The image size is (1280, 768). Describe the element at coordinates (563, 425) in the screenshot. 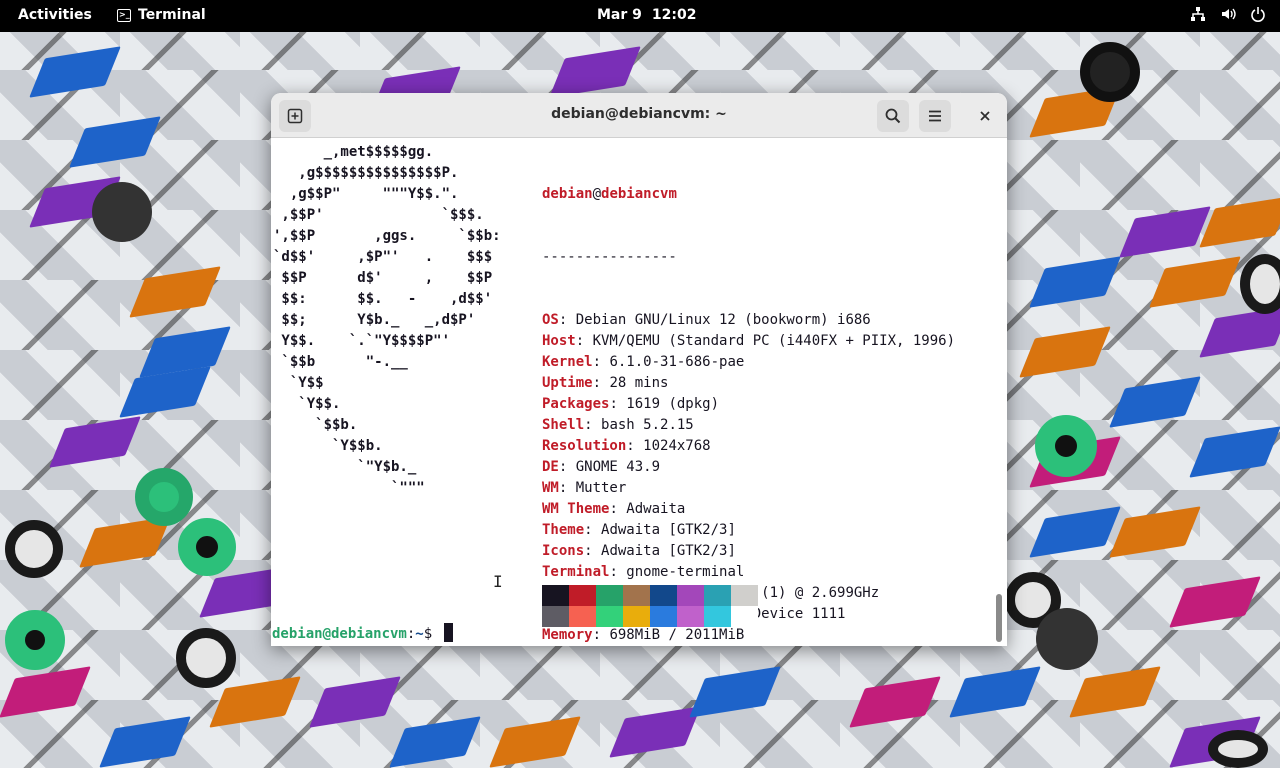

I see `info-key: Shell` at that location.